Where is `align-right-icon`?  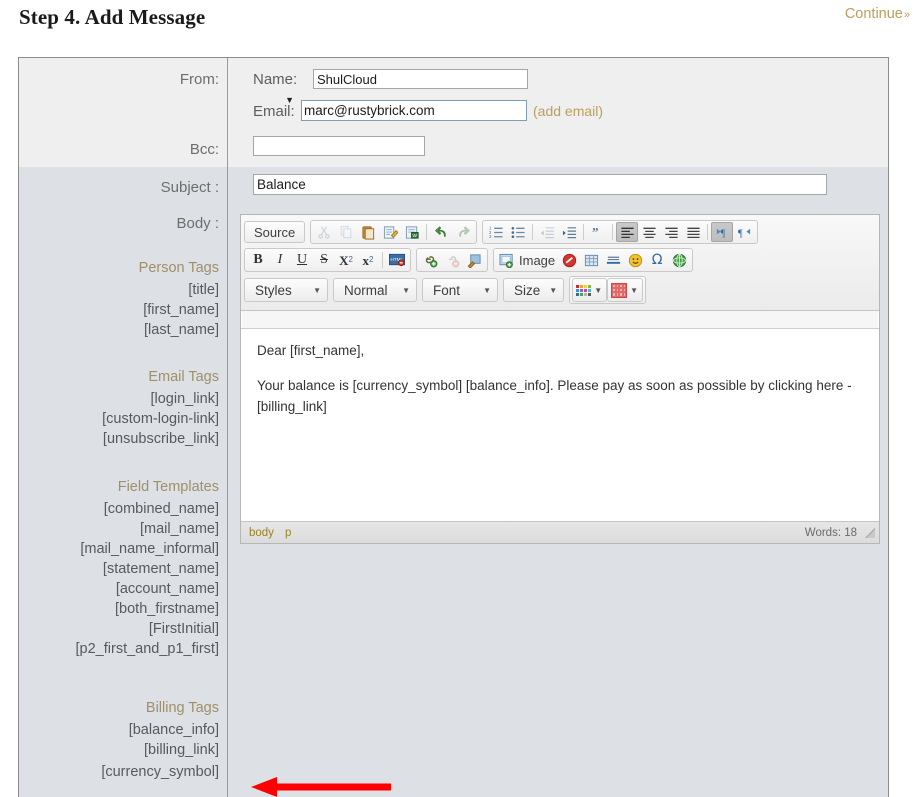 align-right-icon is located at coordinates (671, 232).